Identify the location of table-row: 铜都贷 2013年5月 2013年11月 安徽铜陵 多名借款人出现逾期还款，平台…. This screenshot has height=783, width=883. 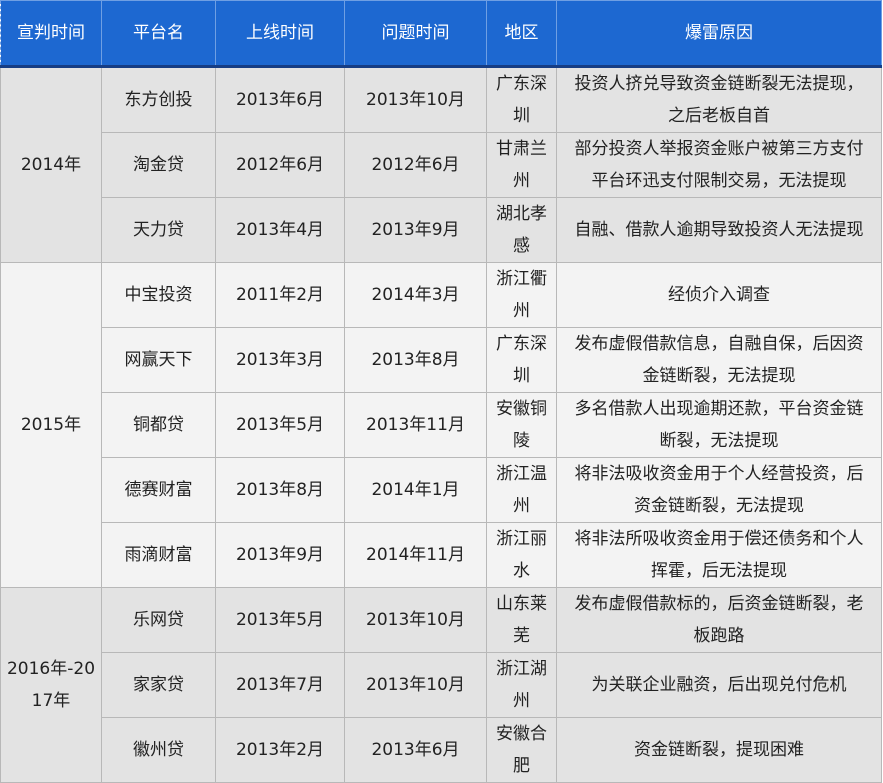
(441, 425).